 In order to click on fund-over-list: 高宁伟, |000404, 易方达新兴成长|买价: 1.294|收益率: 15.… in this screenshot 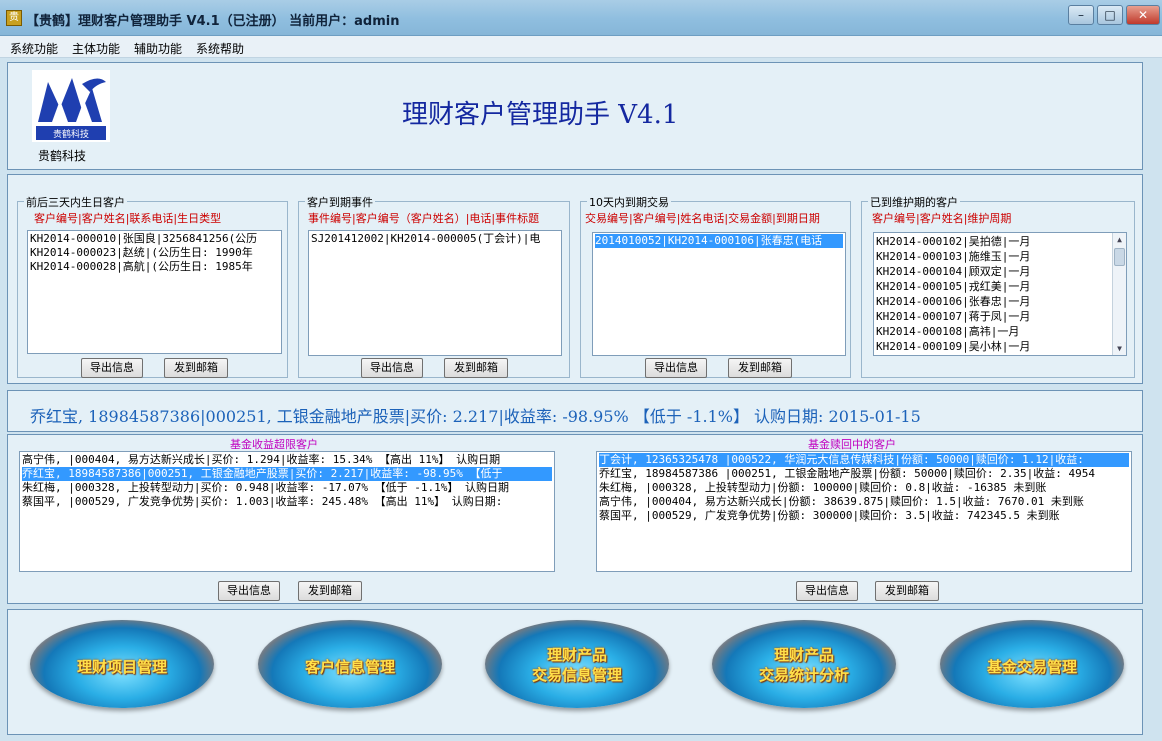, I will do `click(287, 511)`.